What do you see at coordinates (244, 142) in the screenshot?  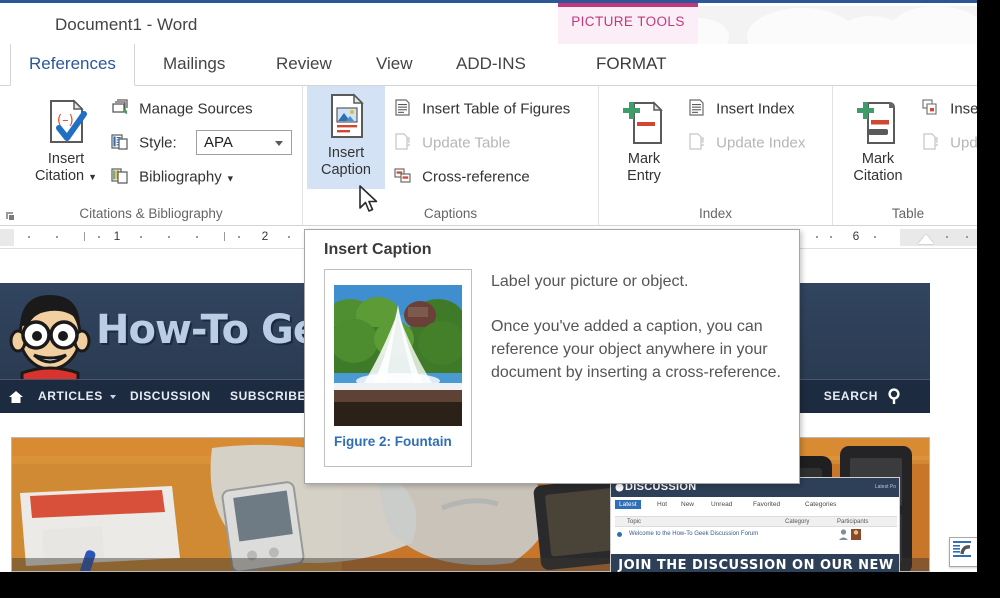 I see `citation-style-select: APA` at bounding box center [244, 142].